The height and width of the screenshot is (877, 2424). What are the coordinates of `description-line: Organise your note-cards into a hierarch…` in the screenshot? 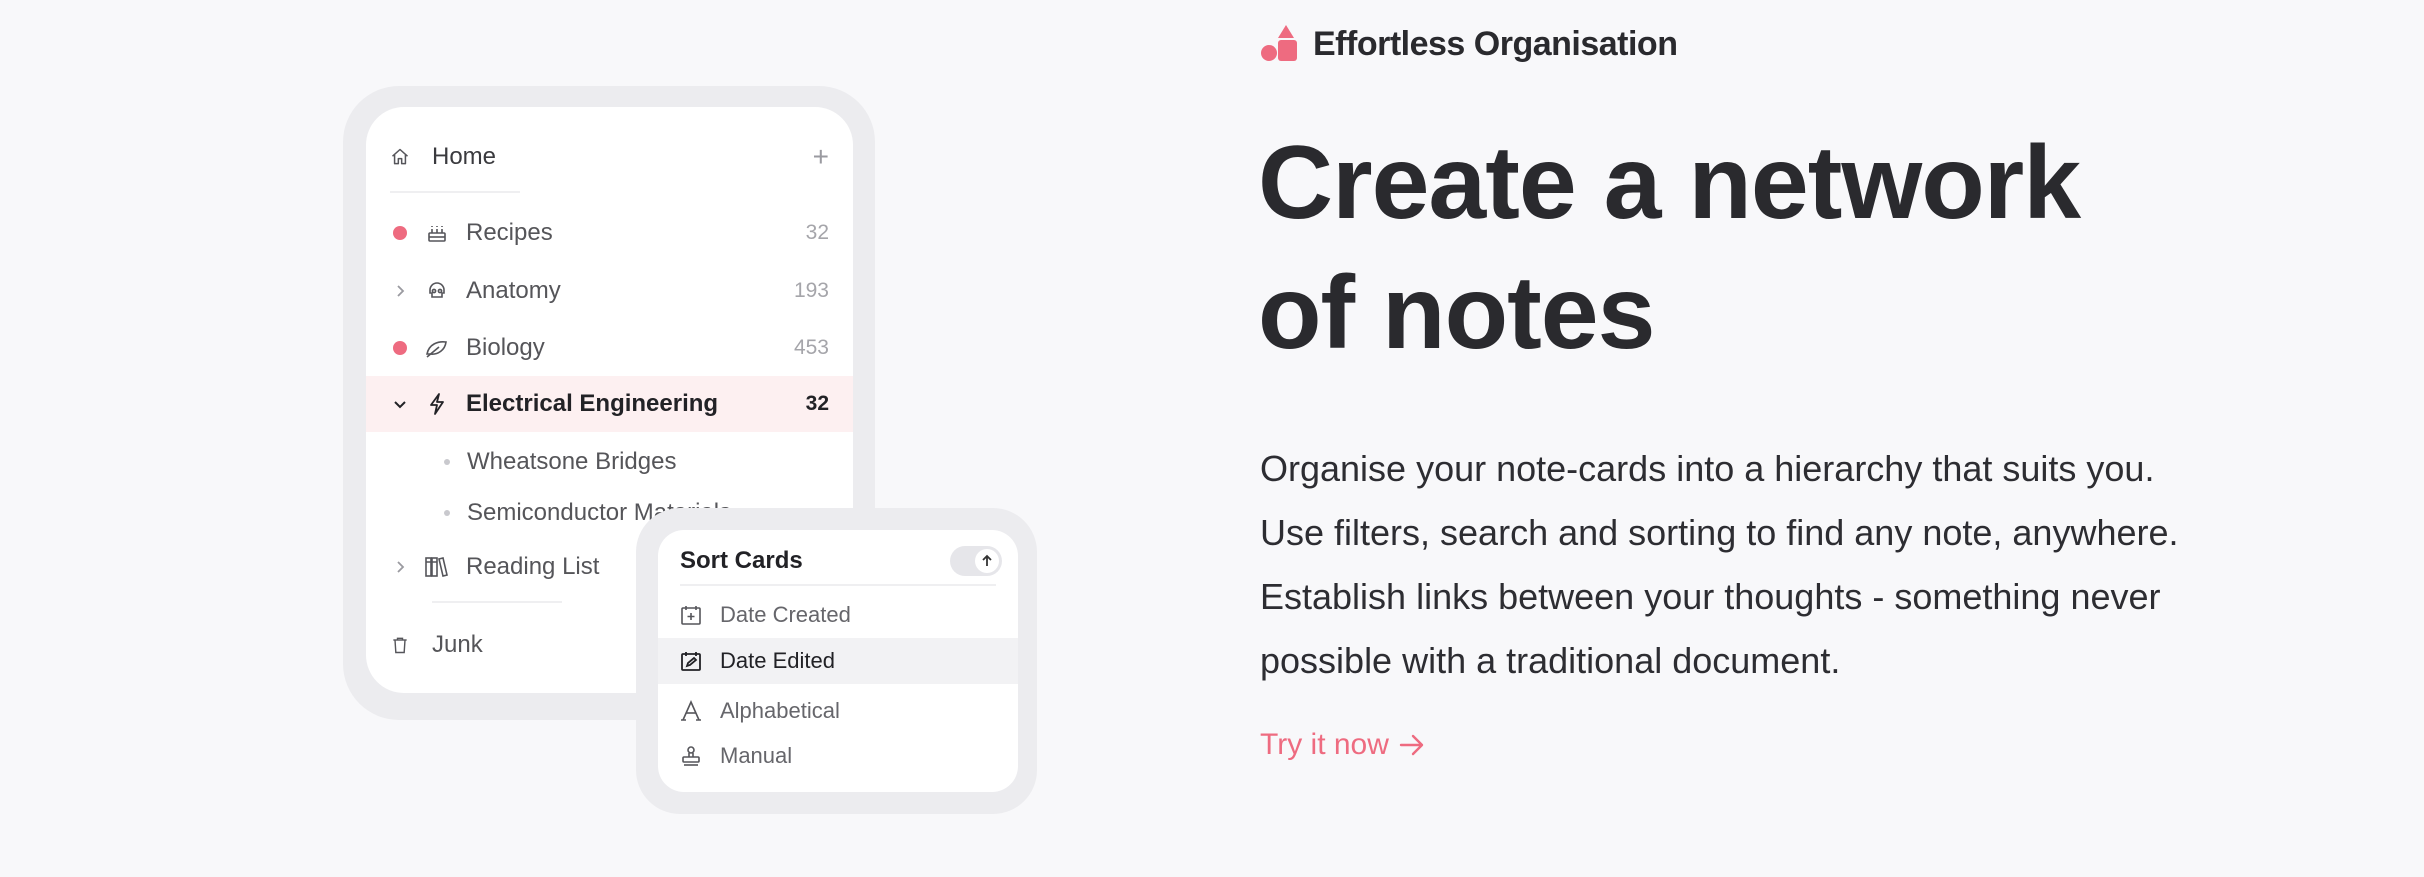 It's located at (1707, 468).